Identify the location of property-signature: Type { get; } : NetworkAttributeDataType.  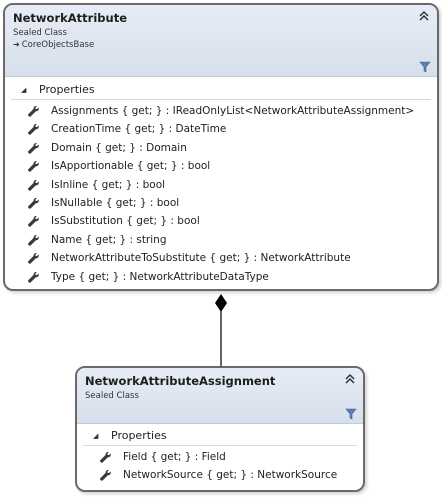
(160, 276).